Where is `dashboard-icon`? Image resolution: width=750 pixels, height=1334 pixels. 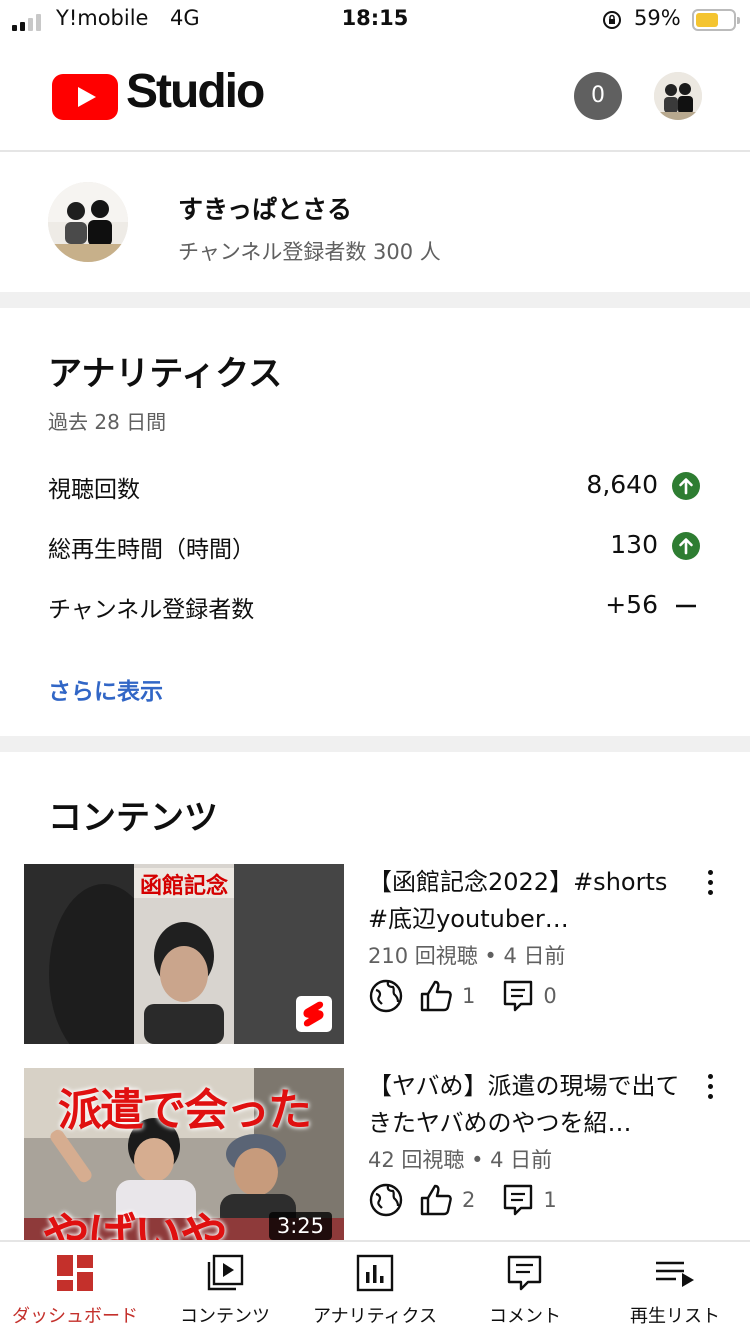 dashboard-icon is located at coordinates (75, 1273).